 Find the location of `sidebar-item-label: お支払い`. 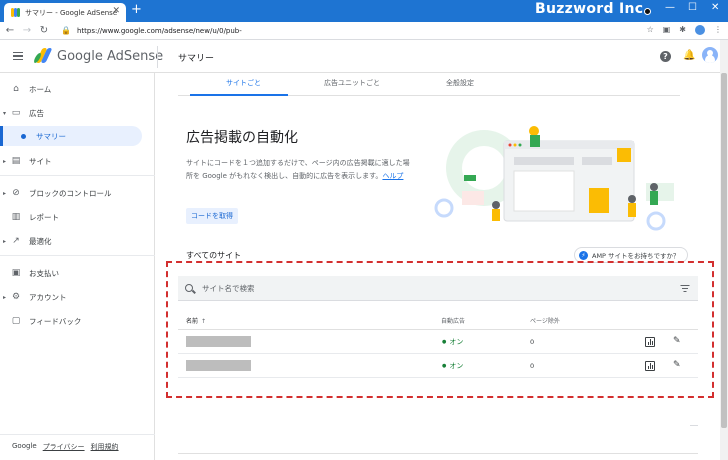

sidebar-item-label: お支払い is located at coordinates (44, 273).